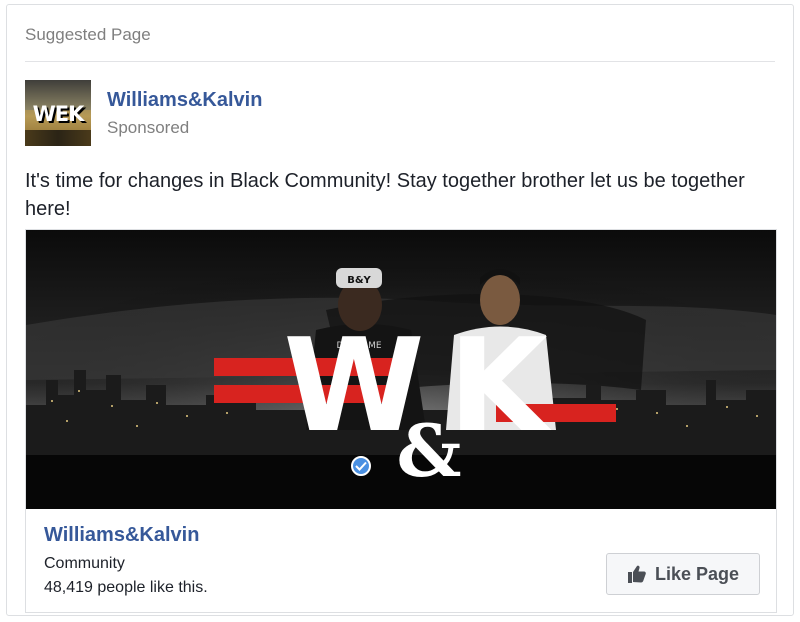 Image resolution: width=800 pixels, height=622 pixels. What do you see at coordinates (400, 61) in the screenshot?
I see `header-divider` at bounding box center [400, 61].